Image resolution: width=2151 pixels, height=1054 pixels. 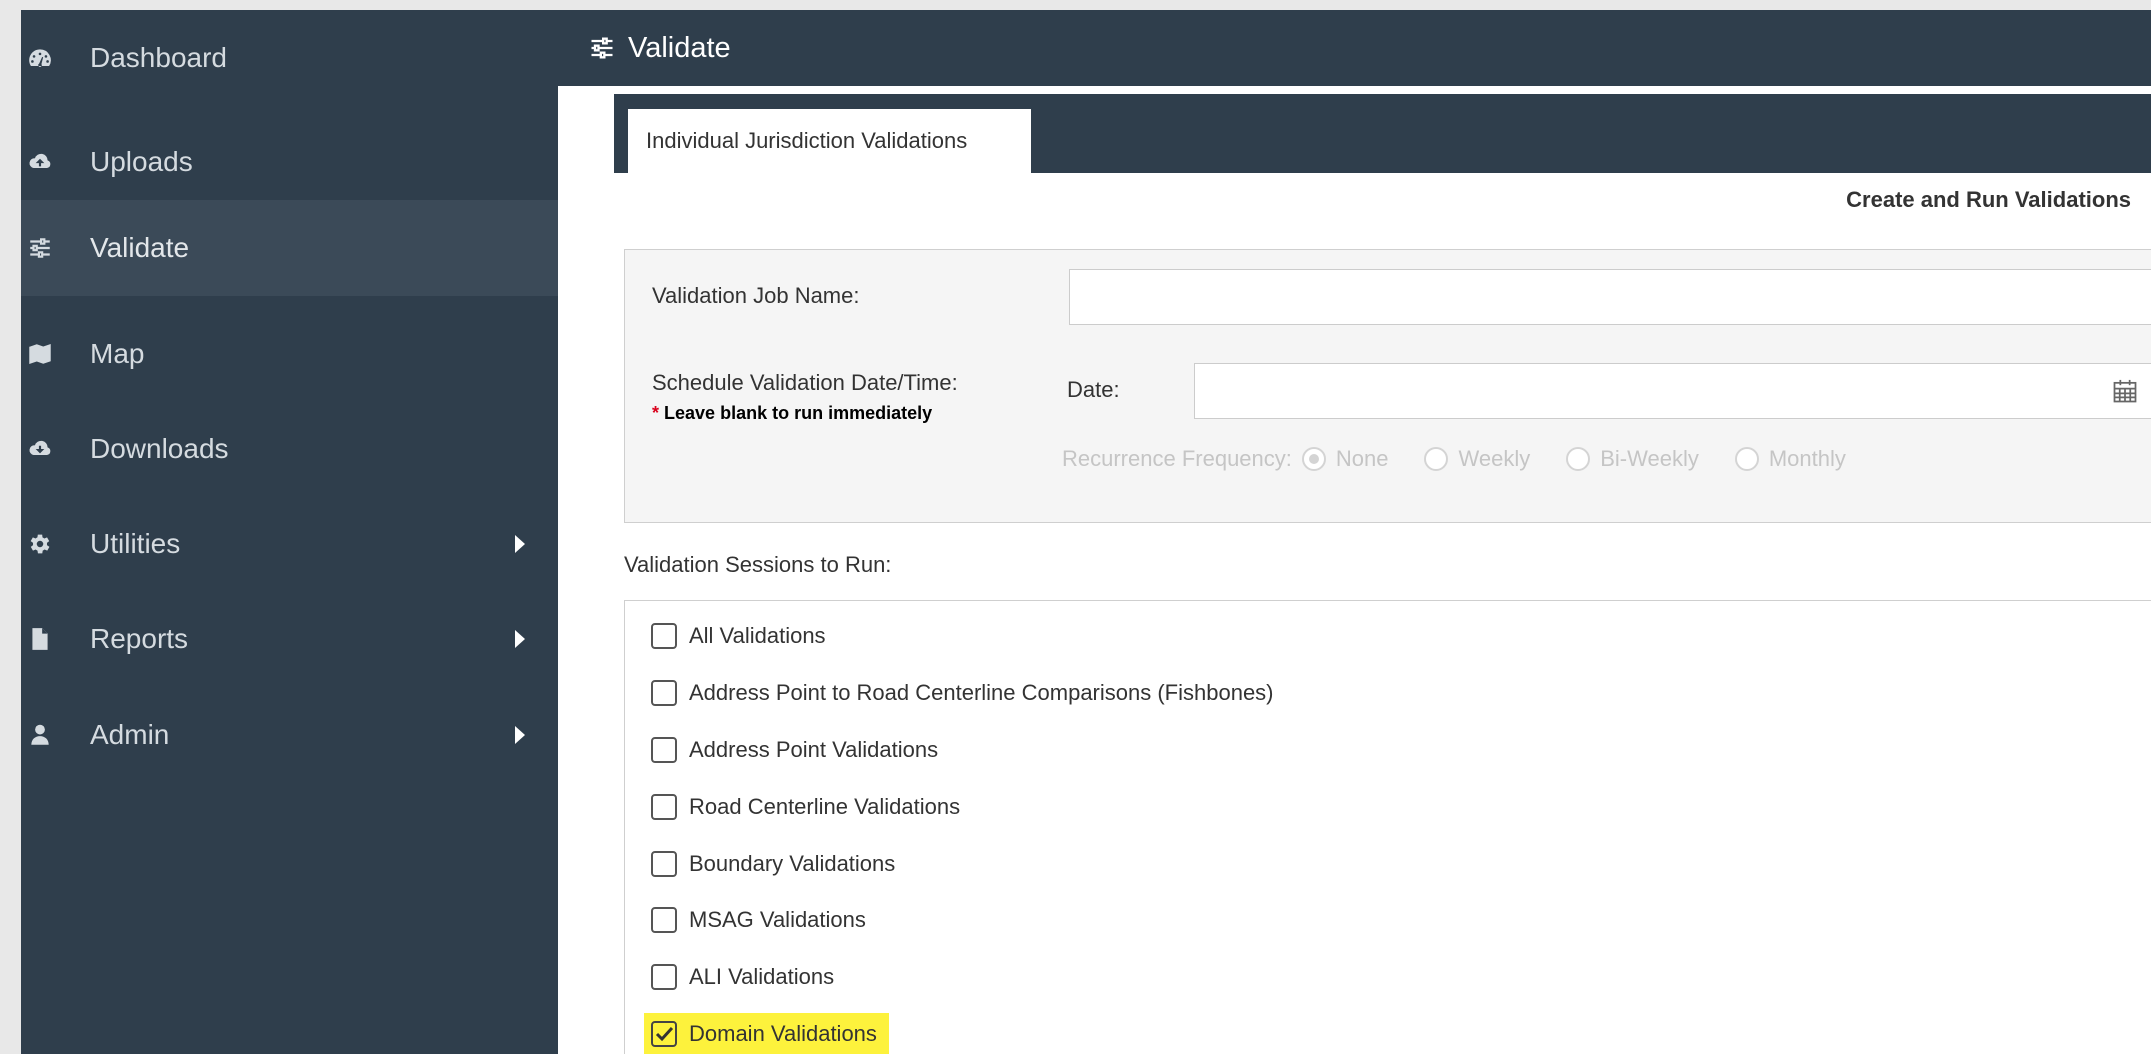 I want to click on session-boundary: Boundary Validations, so click(x=773, y=864).